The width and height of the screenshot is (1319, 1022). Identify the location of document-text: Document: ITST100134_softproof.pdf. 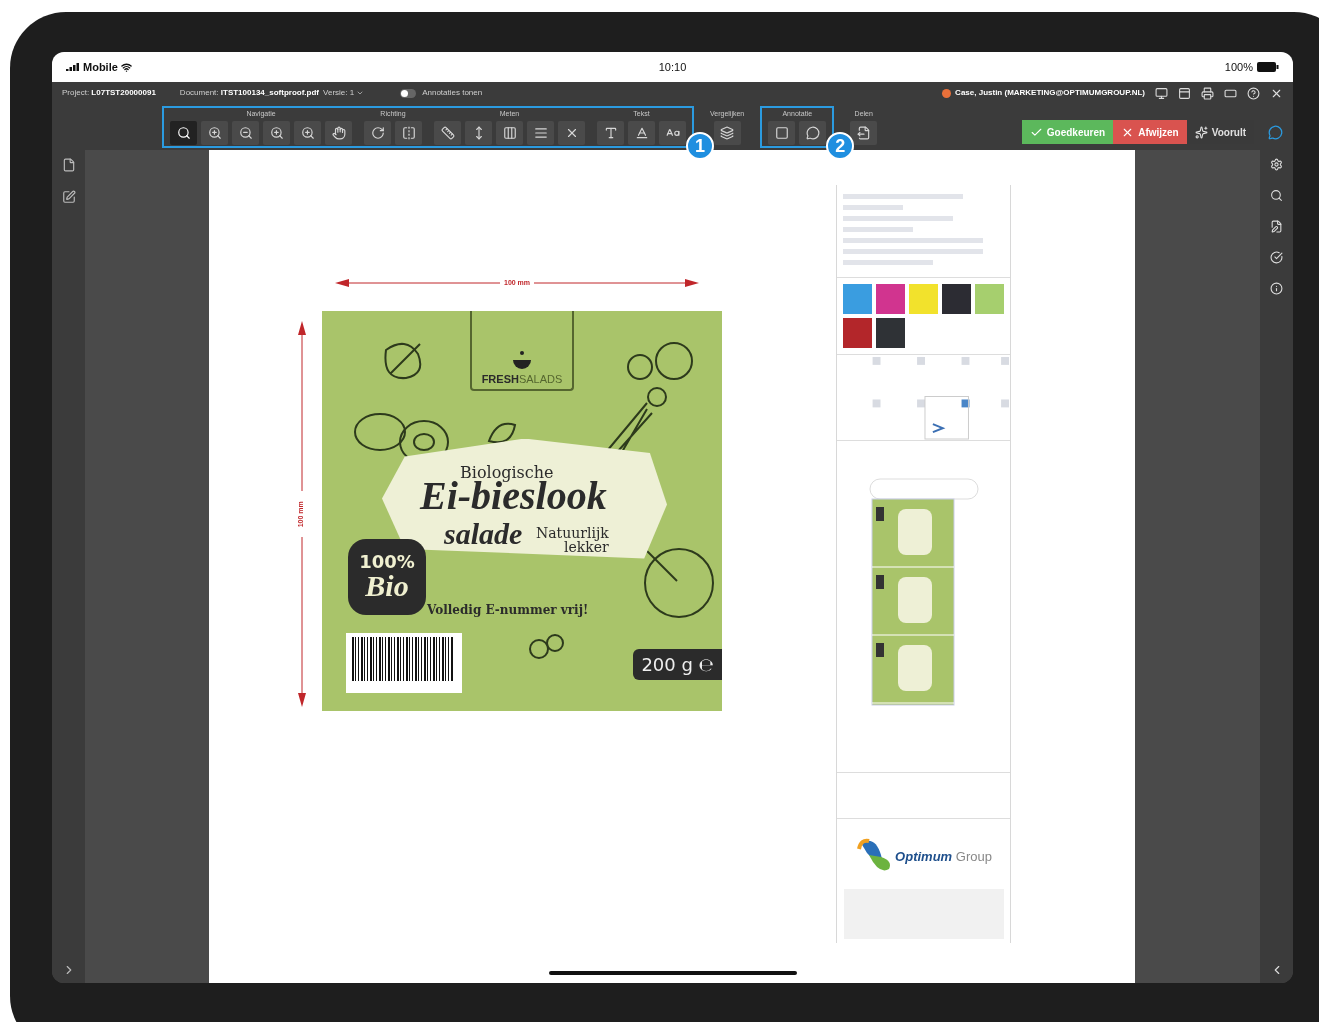
(249, 93).